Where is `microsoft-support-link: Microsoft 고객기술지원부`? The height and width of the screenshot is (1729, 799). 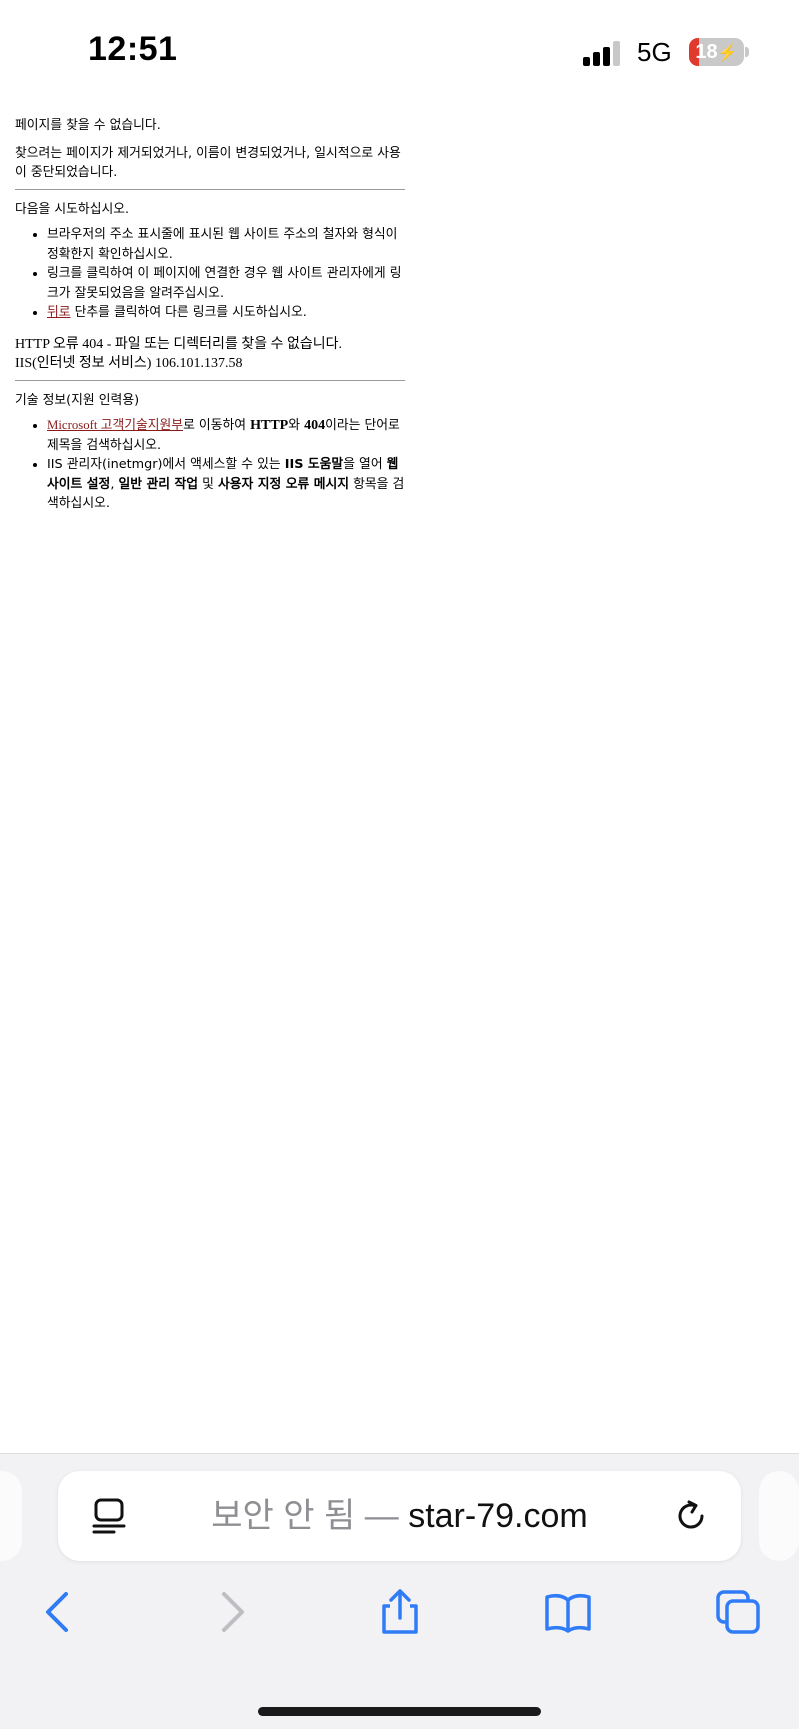 microsoft-support-link: Microsoft 고객기술지원부 is located at coordinates (115, 425).